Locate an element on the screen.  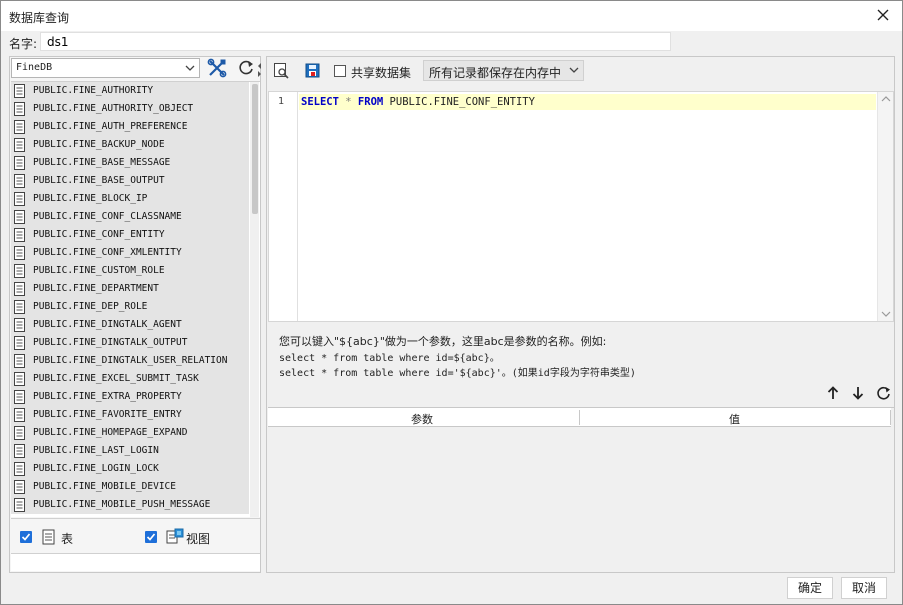
scroll-down-icon is located at coordinates (886, 314).